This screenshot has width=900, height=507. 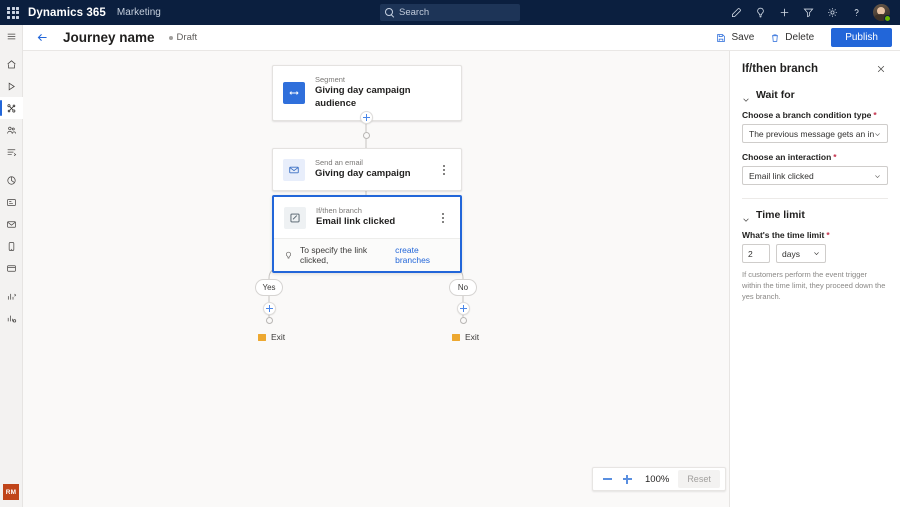 I want to click on search-input: Search, so click(x=450, y=12).